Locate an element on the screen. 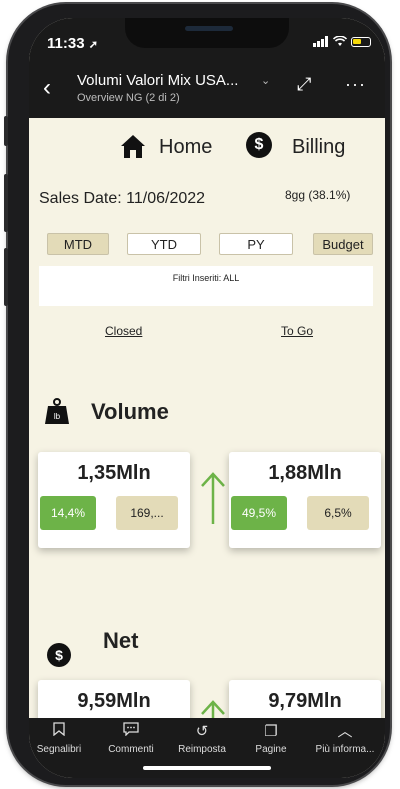 This screenshot has height=789, width=400. dollar-icon: $ is located at coordinates (59, 655).